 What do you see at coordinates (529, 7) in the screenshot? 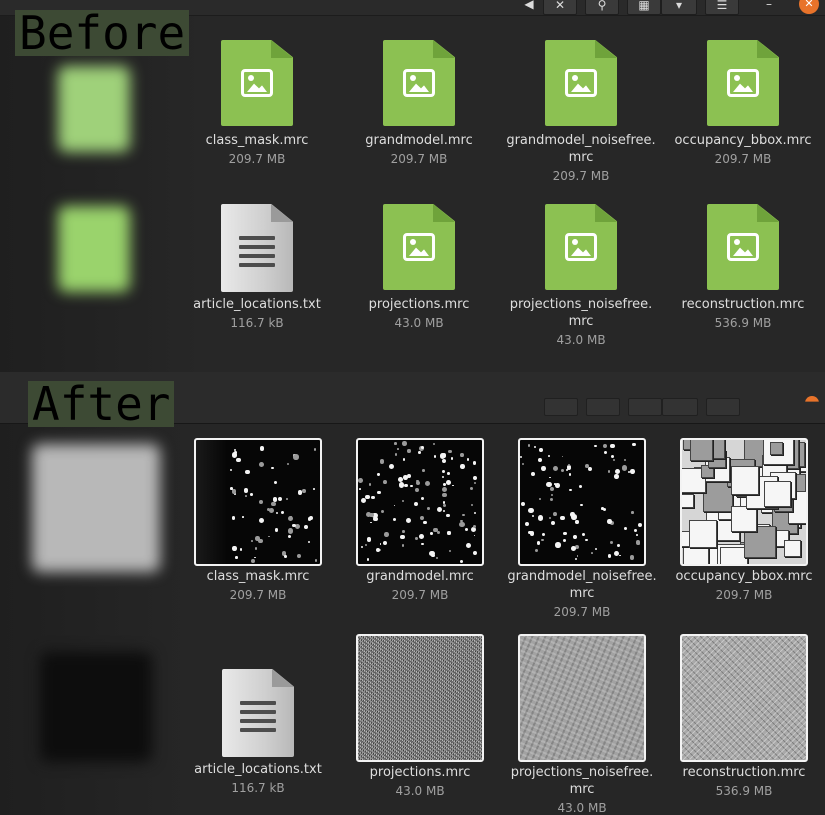
I see `tab-icon: ◀` at bounding box center [529, 7].